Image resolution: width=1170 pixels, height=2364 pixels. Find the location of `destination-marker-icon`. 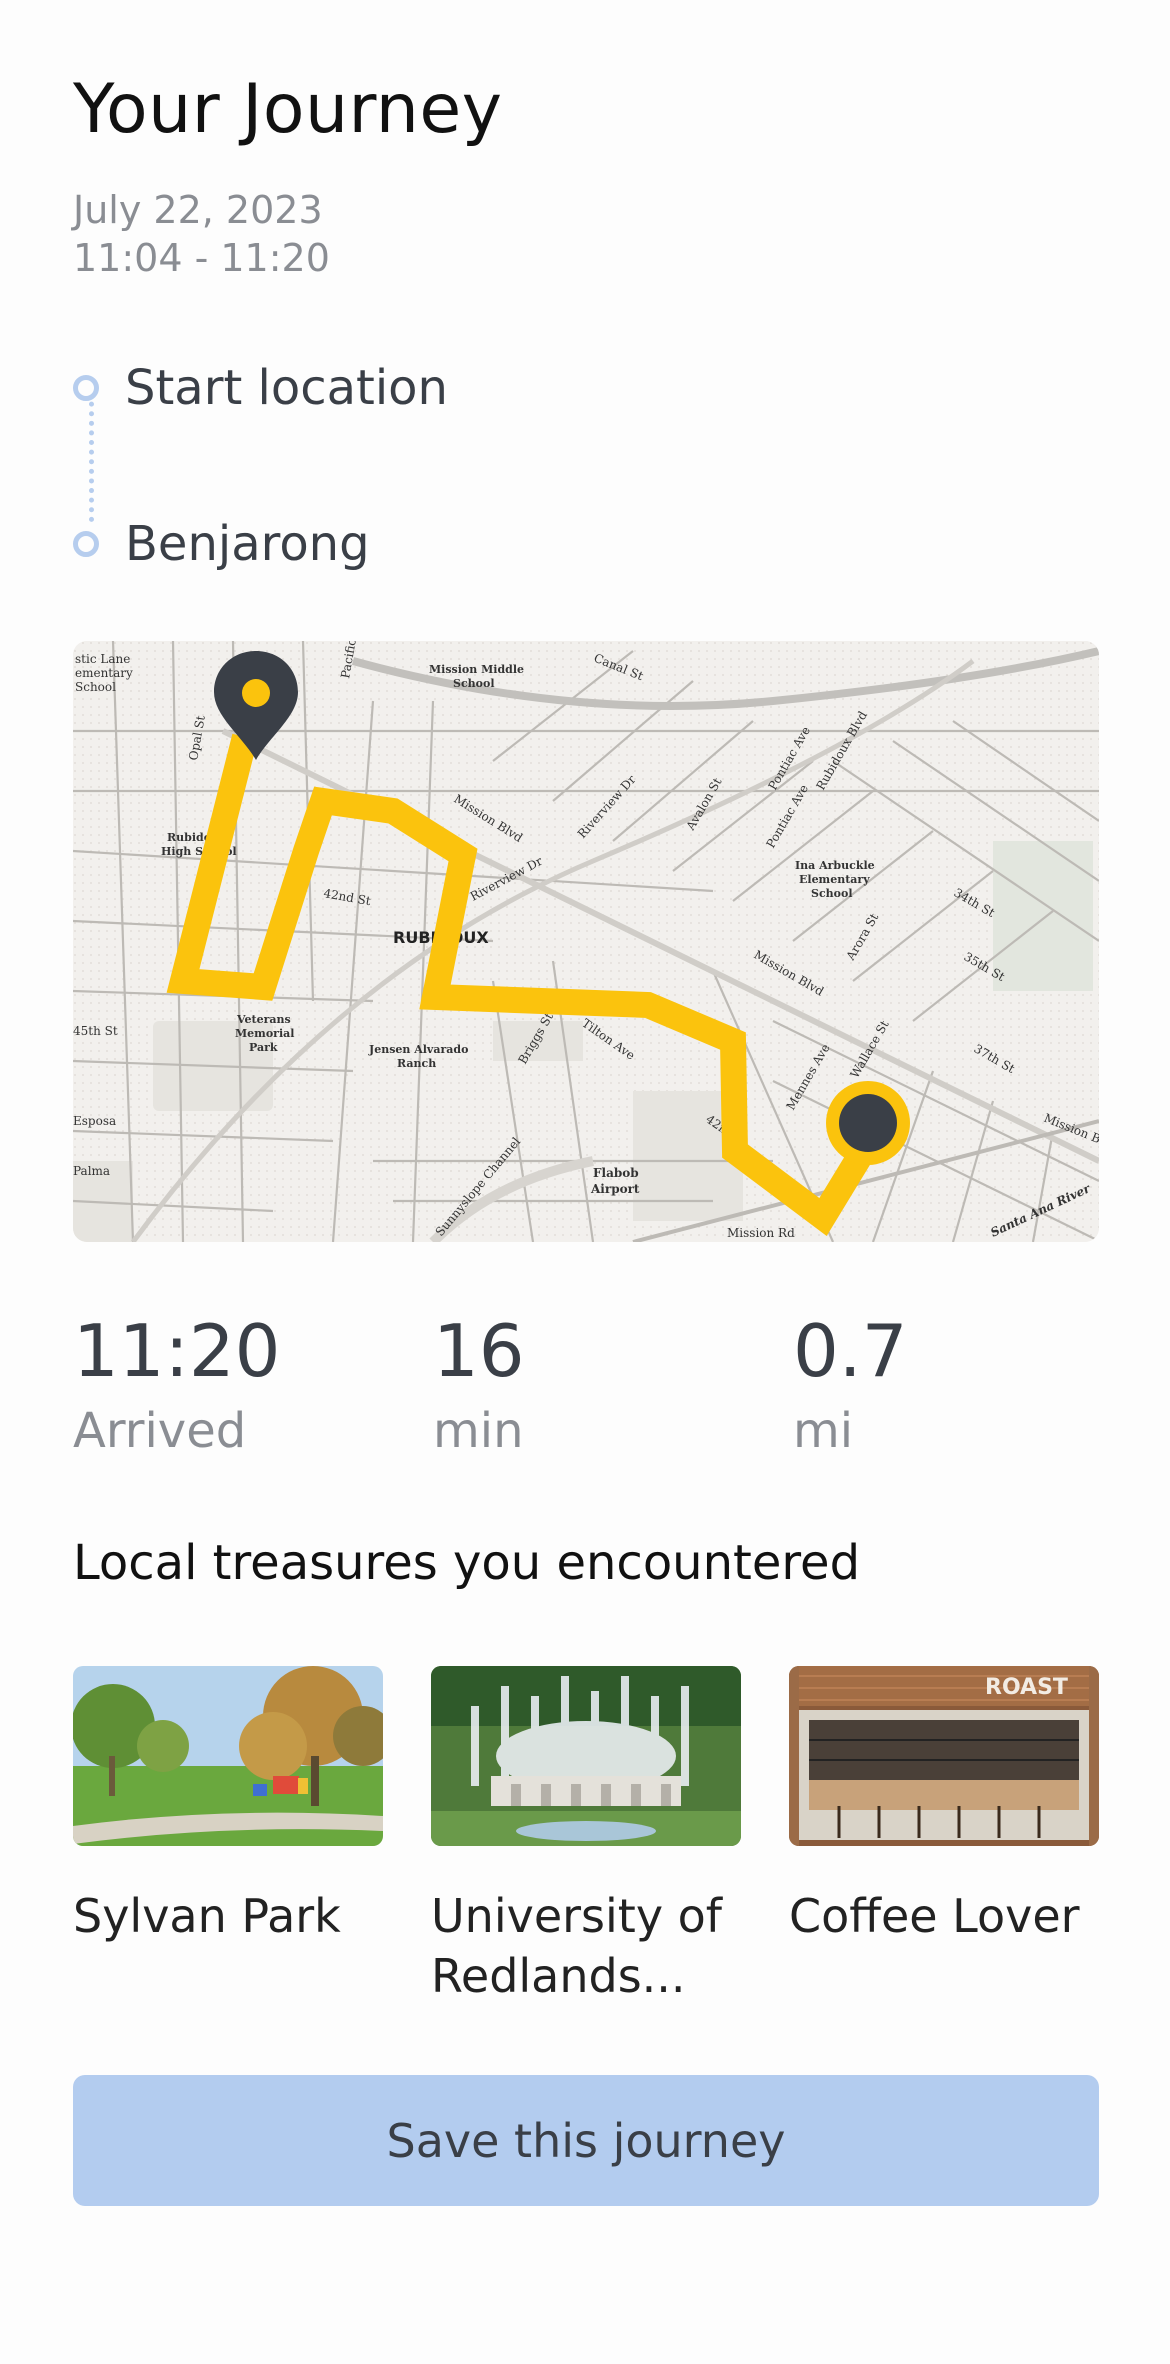

destination-marker-icon is located at coordinates (868, 1123).